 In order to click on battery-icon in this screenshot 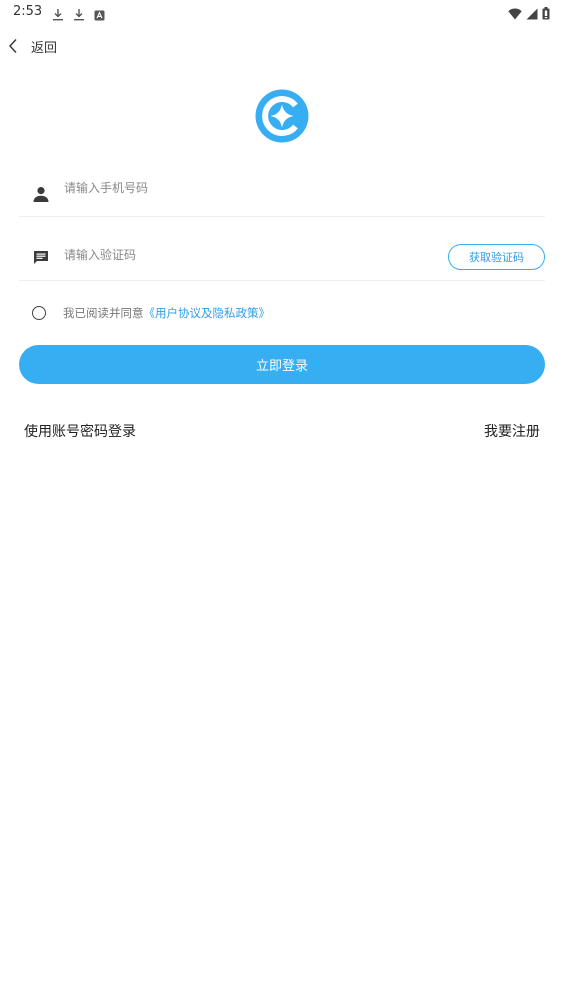, I will do `click(546, 14)`.